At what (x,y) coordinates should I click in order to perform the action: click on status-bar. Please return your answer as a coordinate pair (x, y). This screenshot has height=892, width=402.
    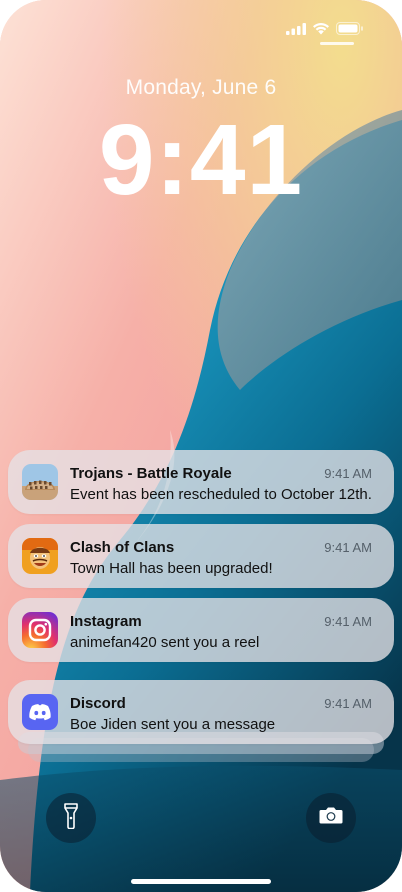
    Looking at the image, I should click on (201, 27).